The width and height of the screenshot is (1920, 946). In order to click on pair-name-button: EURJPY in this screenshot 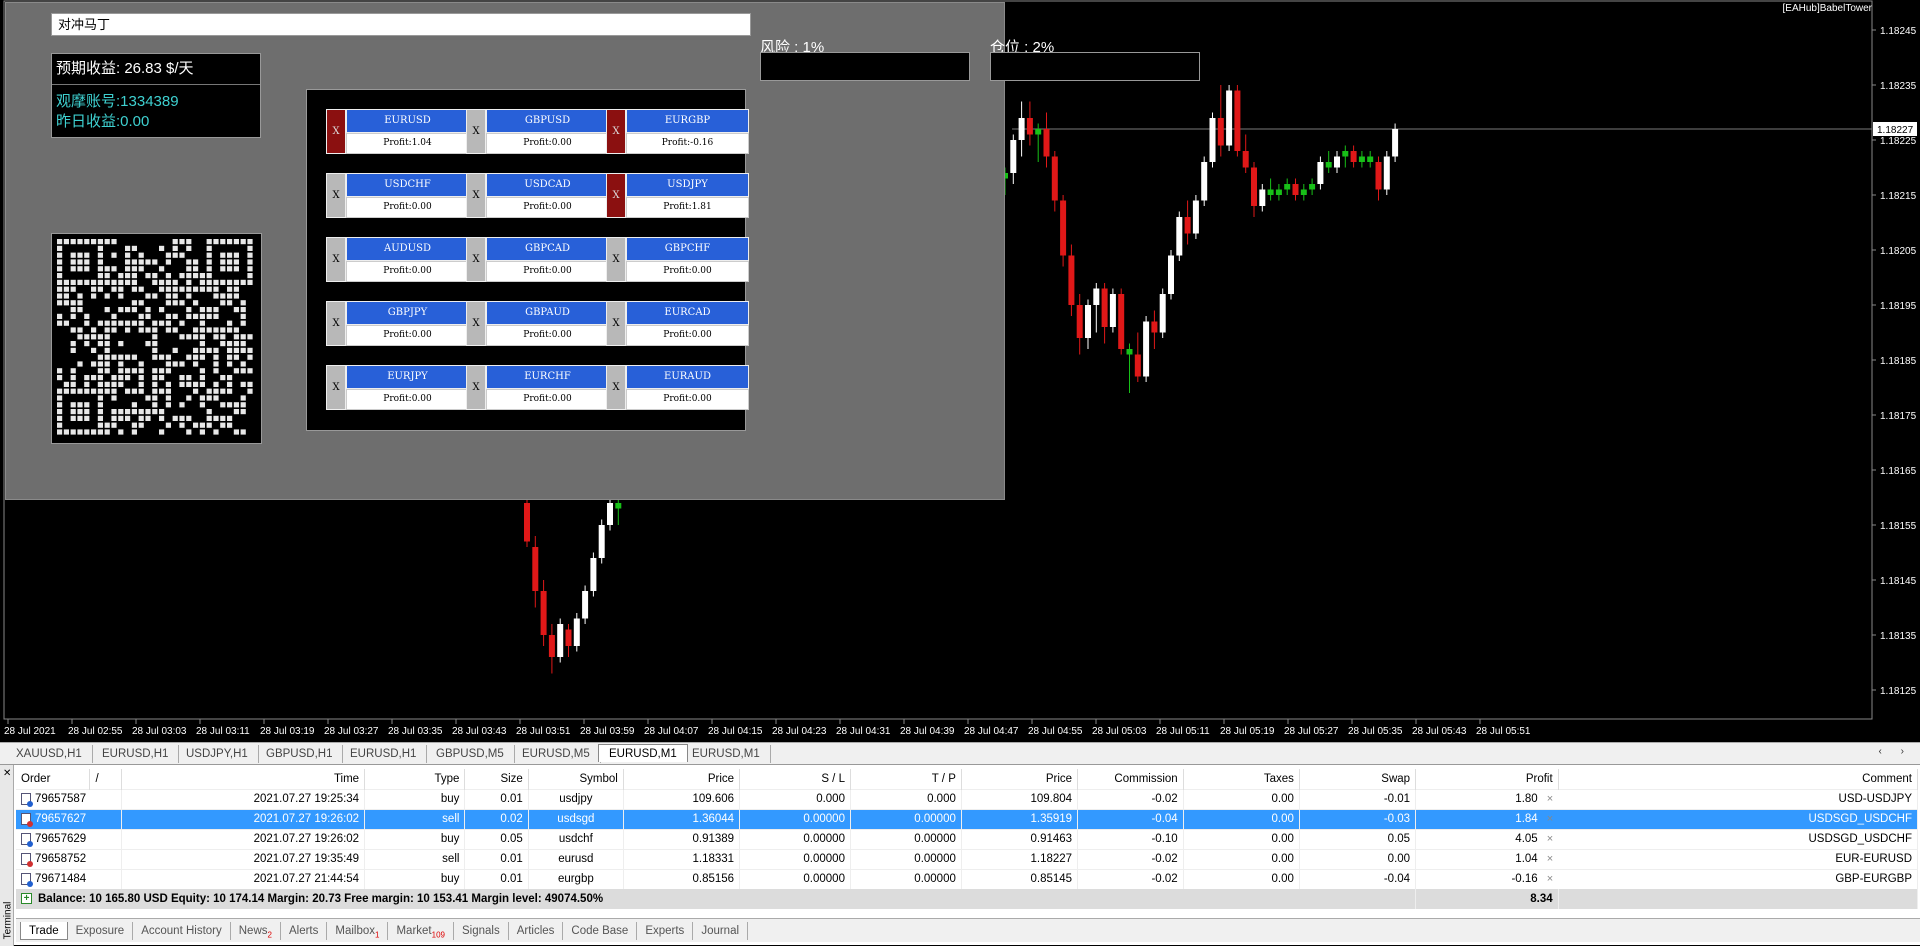, I will do `click(407, 377)`.